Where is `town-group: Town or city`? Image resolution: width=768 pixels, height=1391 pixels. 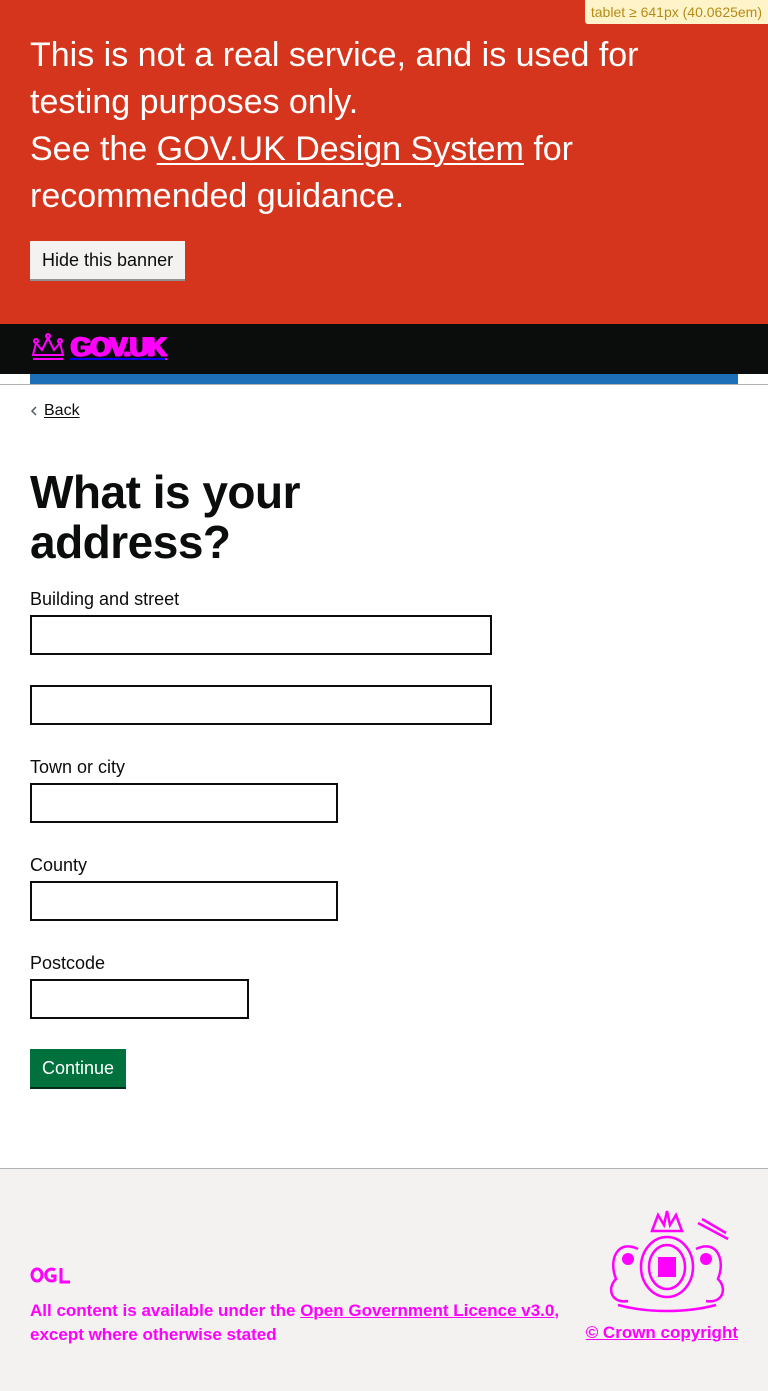
town-group: Town or city is located at coordinates (384, 789).